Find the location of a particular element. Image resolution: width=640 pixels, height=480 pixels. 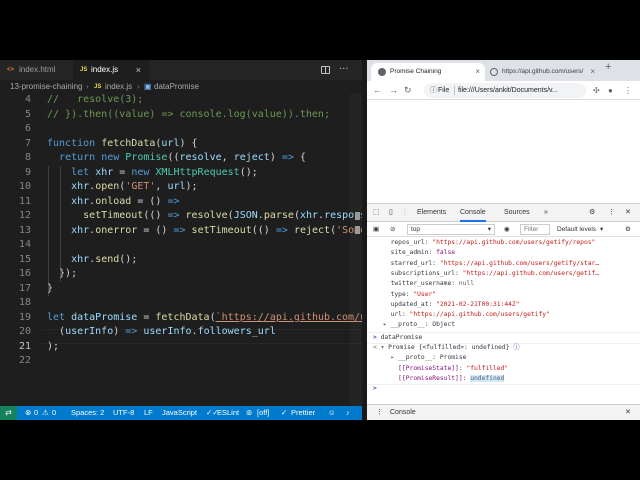

tab-label: index.html is located at coordinates (37, 69).